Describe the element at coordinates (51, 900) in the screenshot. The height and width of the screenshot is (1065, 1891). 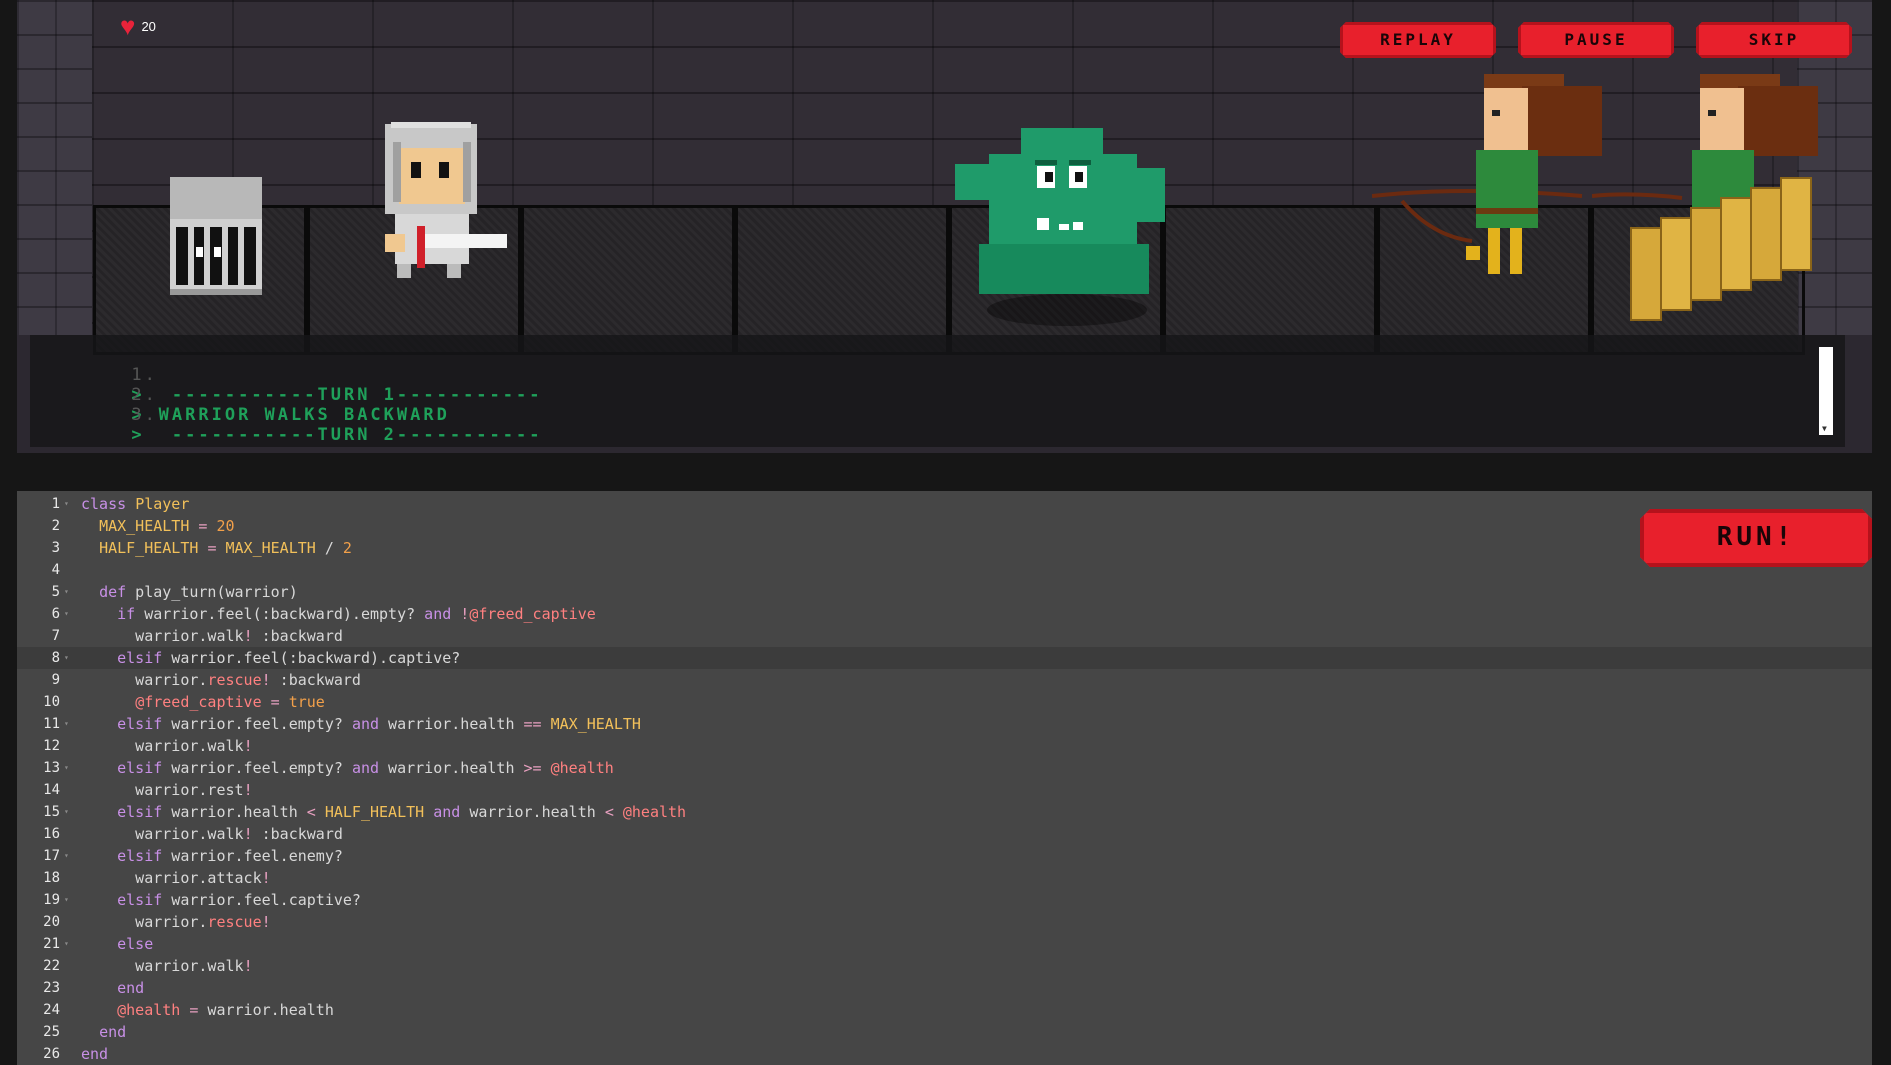
I see `line-number: 19` at that location.